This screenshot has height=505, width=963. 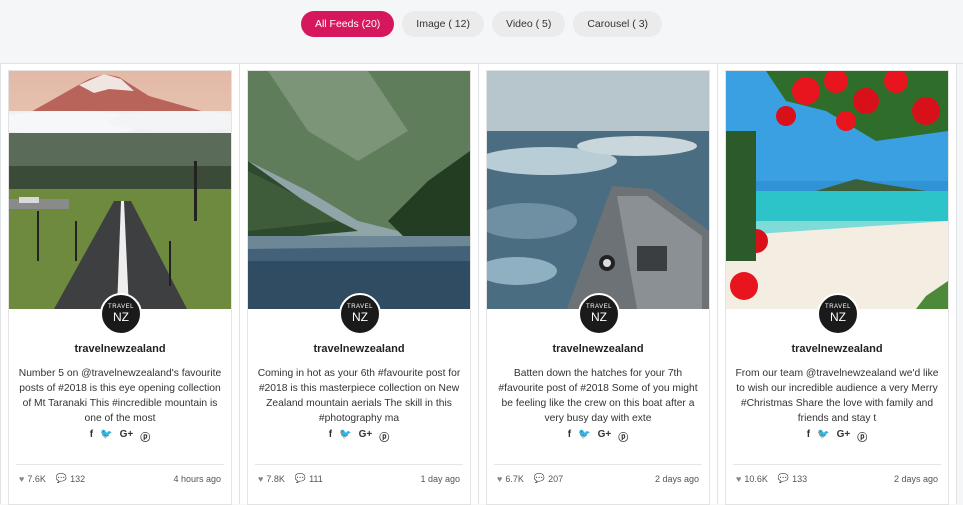 I want to click on post-time: 4 hours ago, so click(x=197, y=478).